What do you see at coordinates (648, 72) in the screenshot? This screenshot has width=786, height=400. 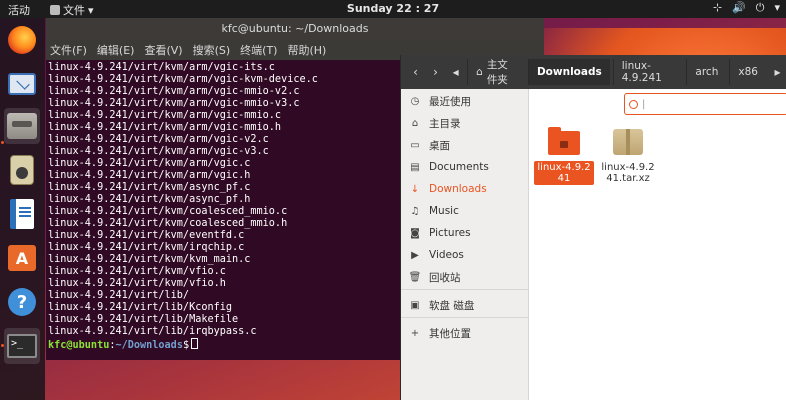 I see `breadcrumb-linux: linux-4.9.241` at bounding box center [648, 72].